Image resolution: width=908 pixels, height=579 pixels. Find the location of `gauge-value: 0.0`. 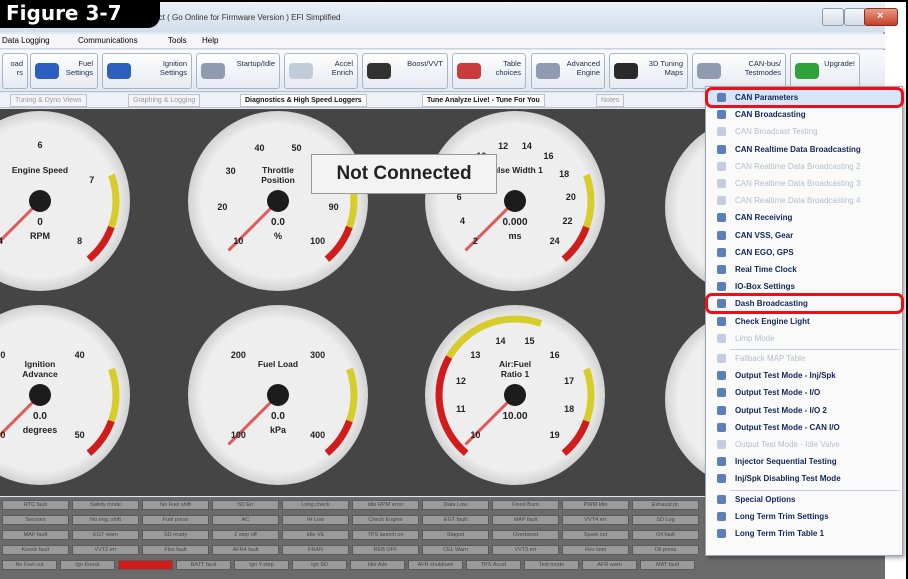

gauge-value: 0.0 is located at coordinates (278, 222).